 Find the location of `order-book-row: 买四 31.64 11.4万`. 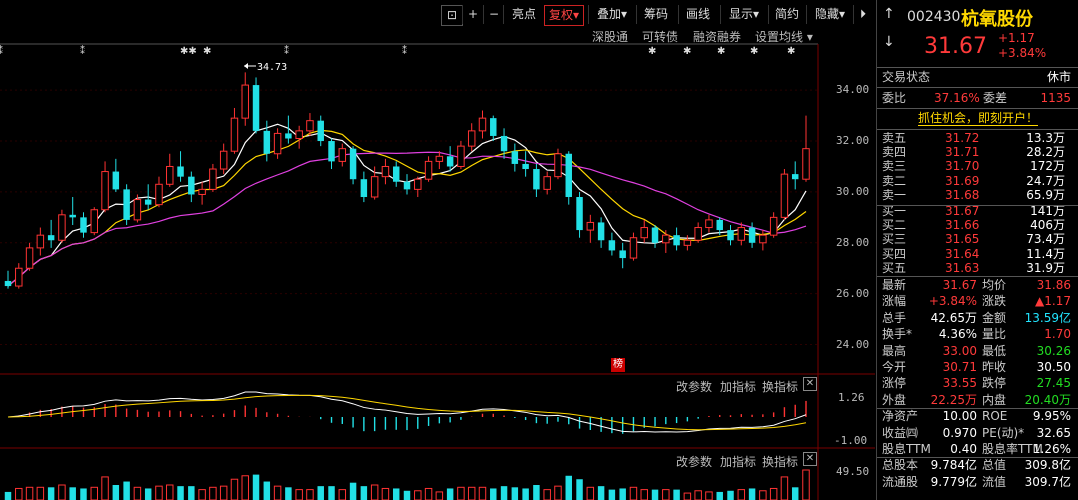

order-book-row: 买四 31.64 11.4万 is located at coordinates (977, 254).